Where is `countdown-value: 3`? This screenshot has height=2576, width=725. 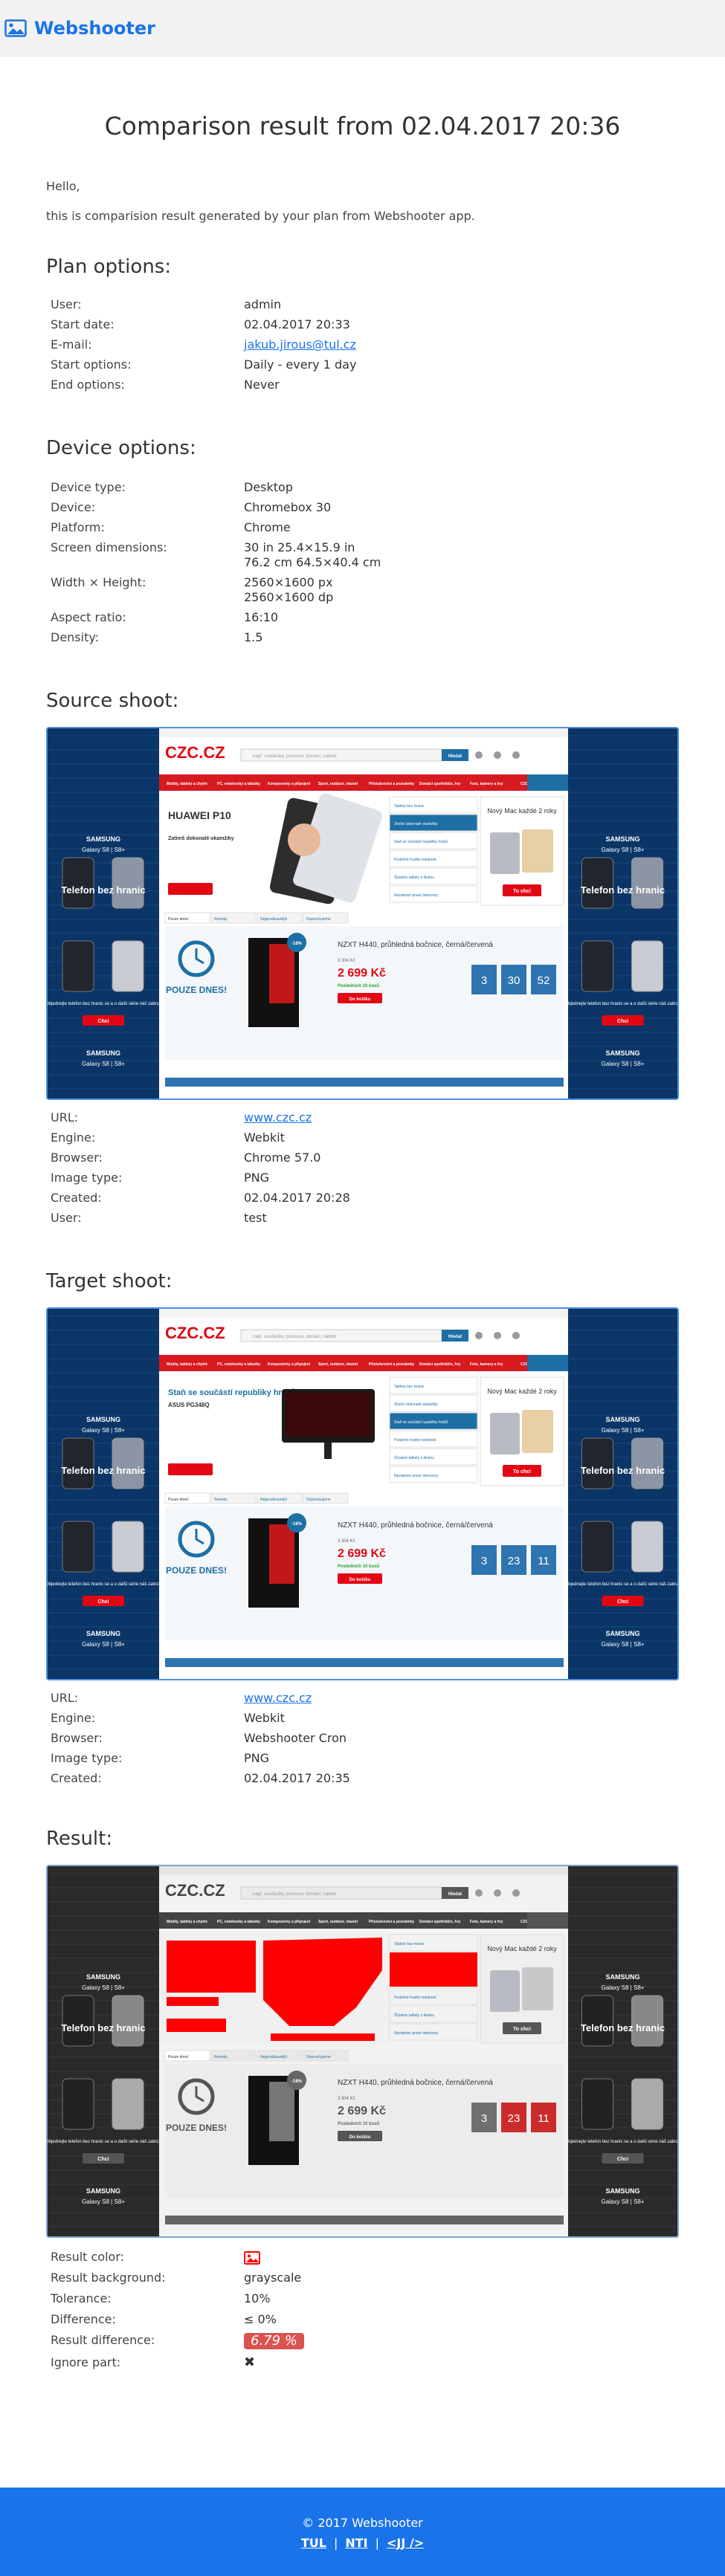 countdown-value: 3 is located at coordinates (484, 2119).